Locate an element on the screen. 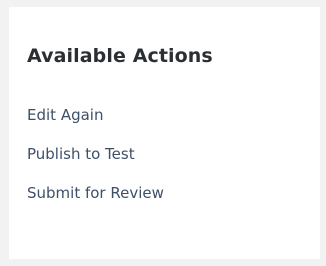 This screenshot has width=326, height=266. submit-for-review-link: Submit for Review is located at coordinates (95, 193).